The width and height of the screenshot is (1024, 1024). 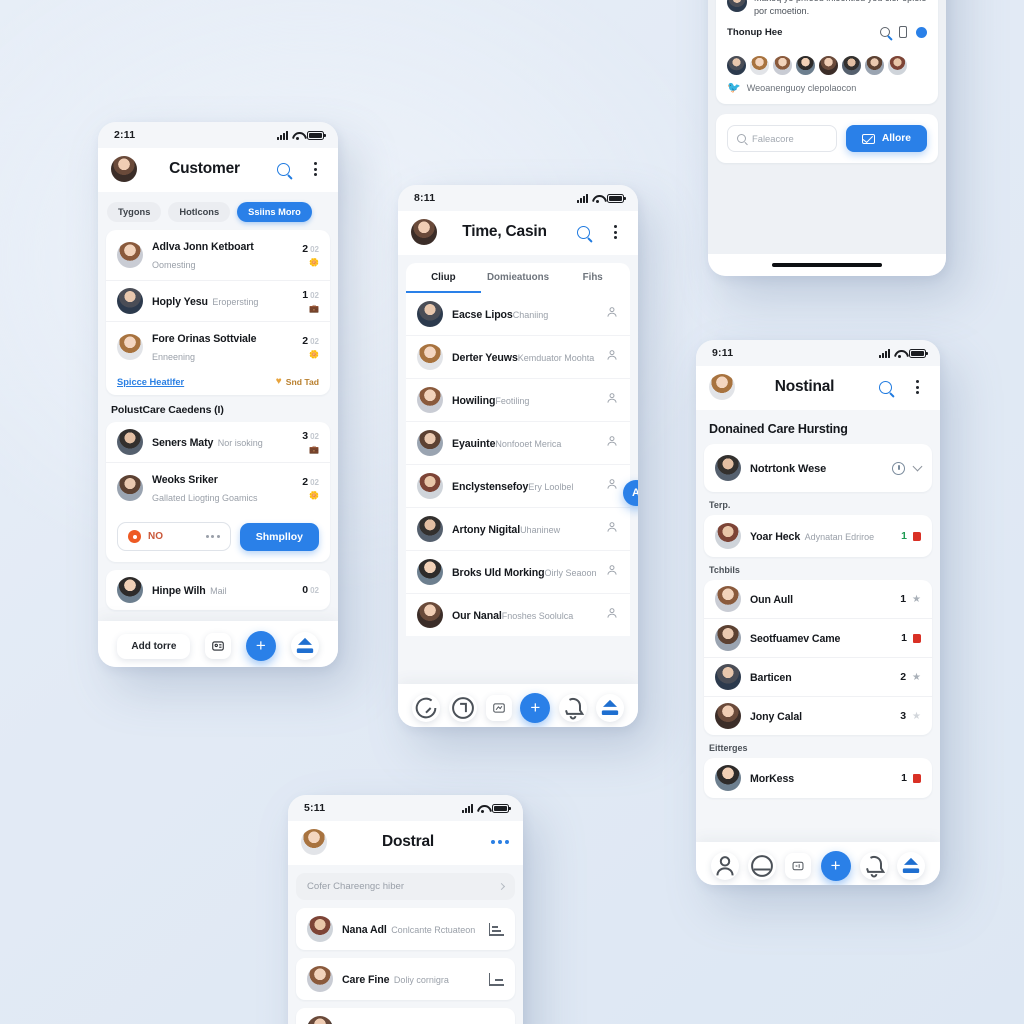 I want to click on record-button: NO, so click(x=174, y=536).